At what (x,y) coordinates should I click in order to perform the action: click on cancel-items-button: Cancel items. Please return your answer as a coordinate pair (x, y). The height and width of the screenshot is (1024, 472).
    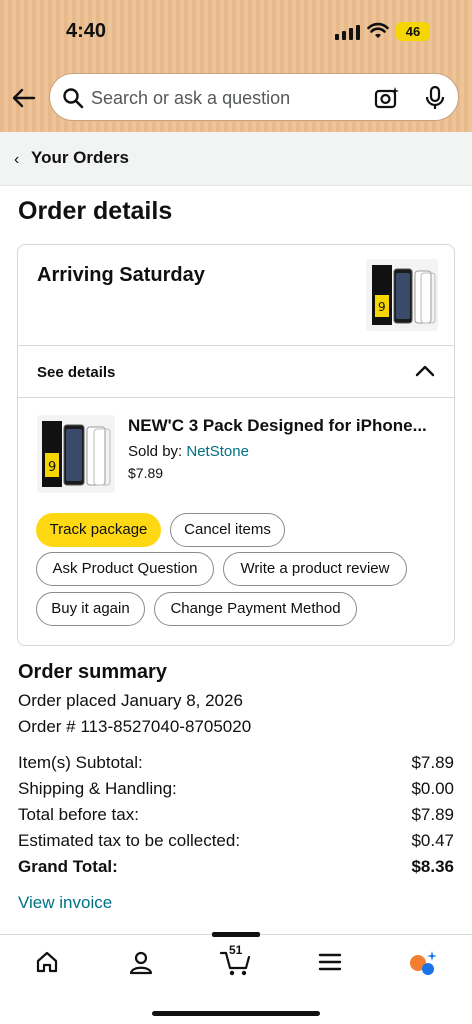
    Looking at the image, I should click on (227, 530).